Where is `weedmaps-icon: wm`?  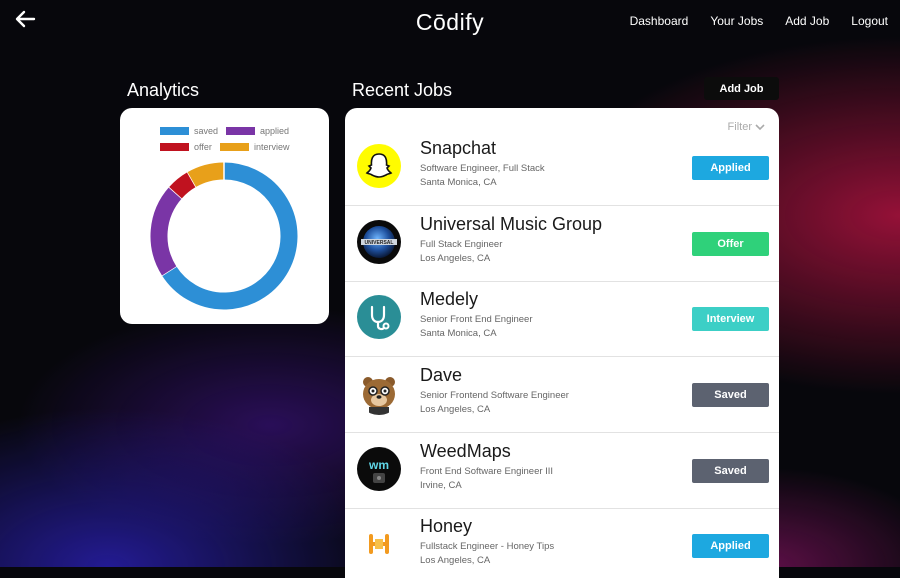 weedmaps-icon: wm is located at coordinates (379, 469).